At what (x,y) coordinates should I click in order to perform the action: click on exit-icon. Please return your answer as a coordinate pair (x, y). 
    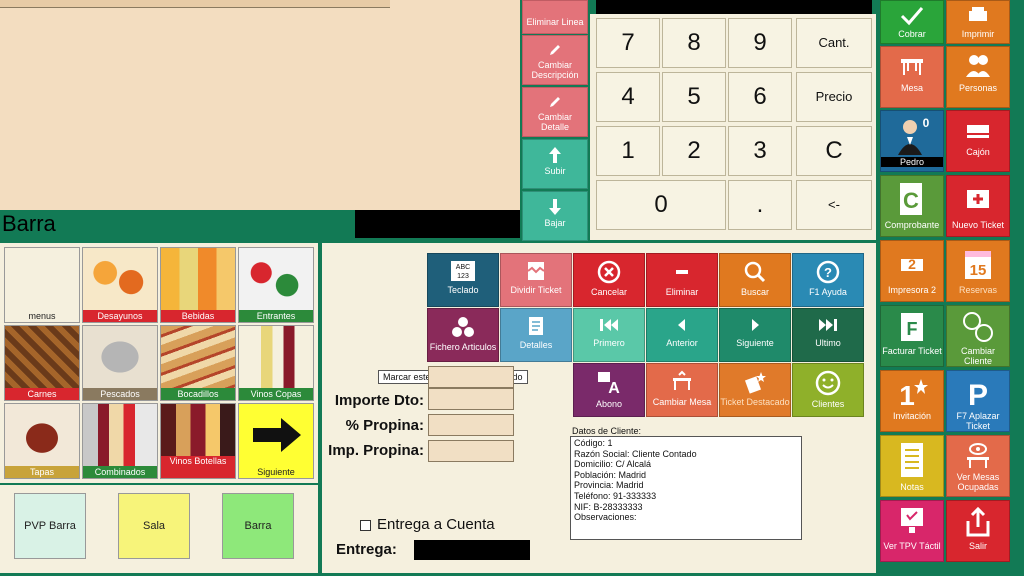
    Looking at the image, I should click on (978, 521).